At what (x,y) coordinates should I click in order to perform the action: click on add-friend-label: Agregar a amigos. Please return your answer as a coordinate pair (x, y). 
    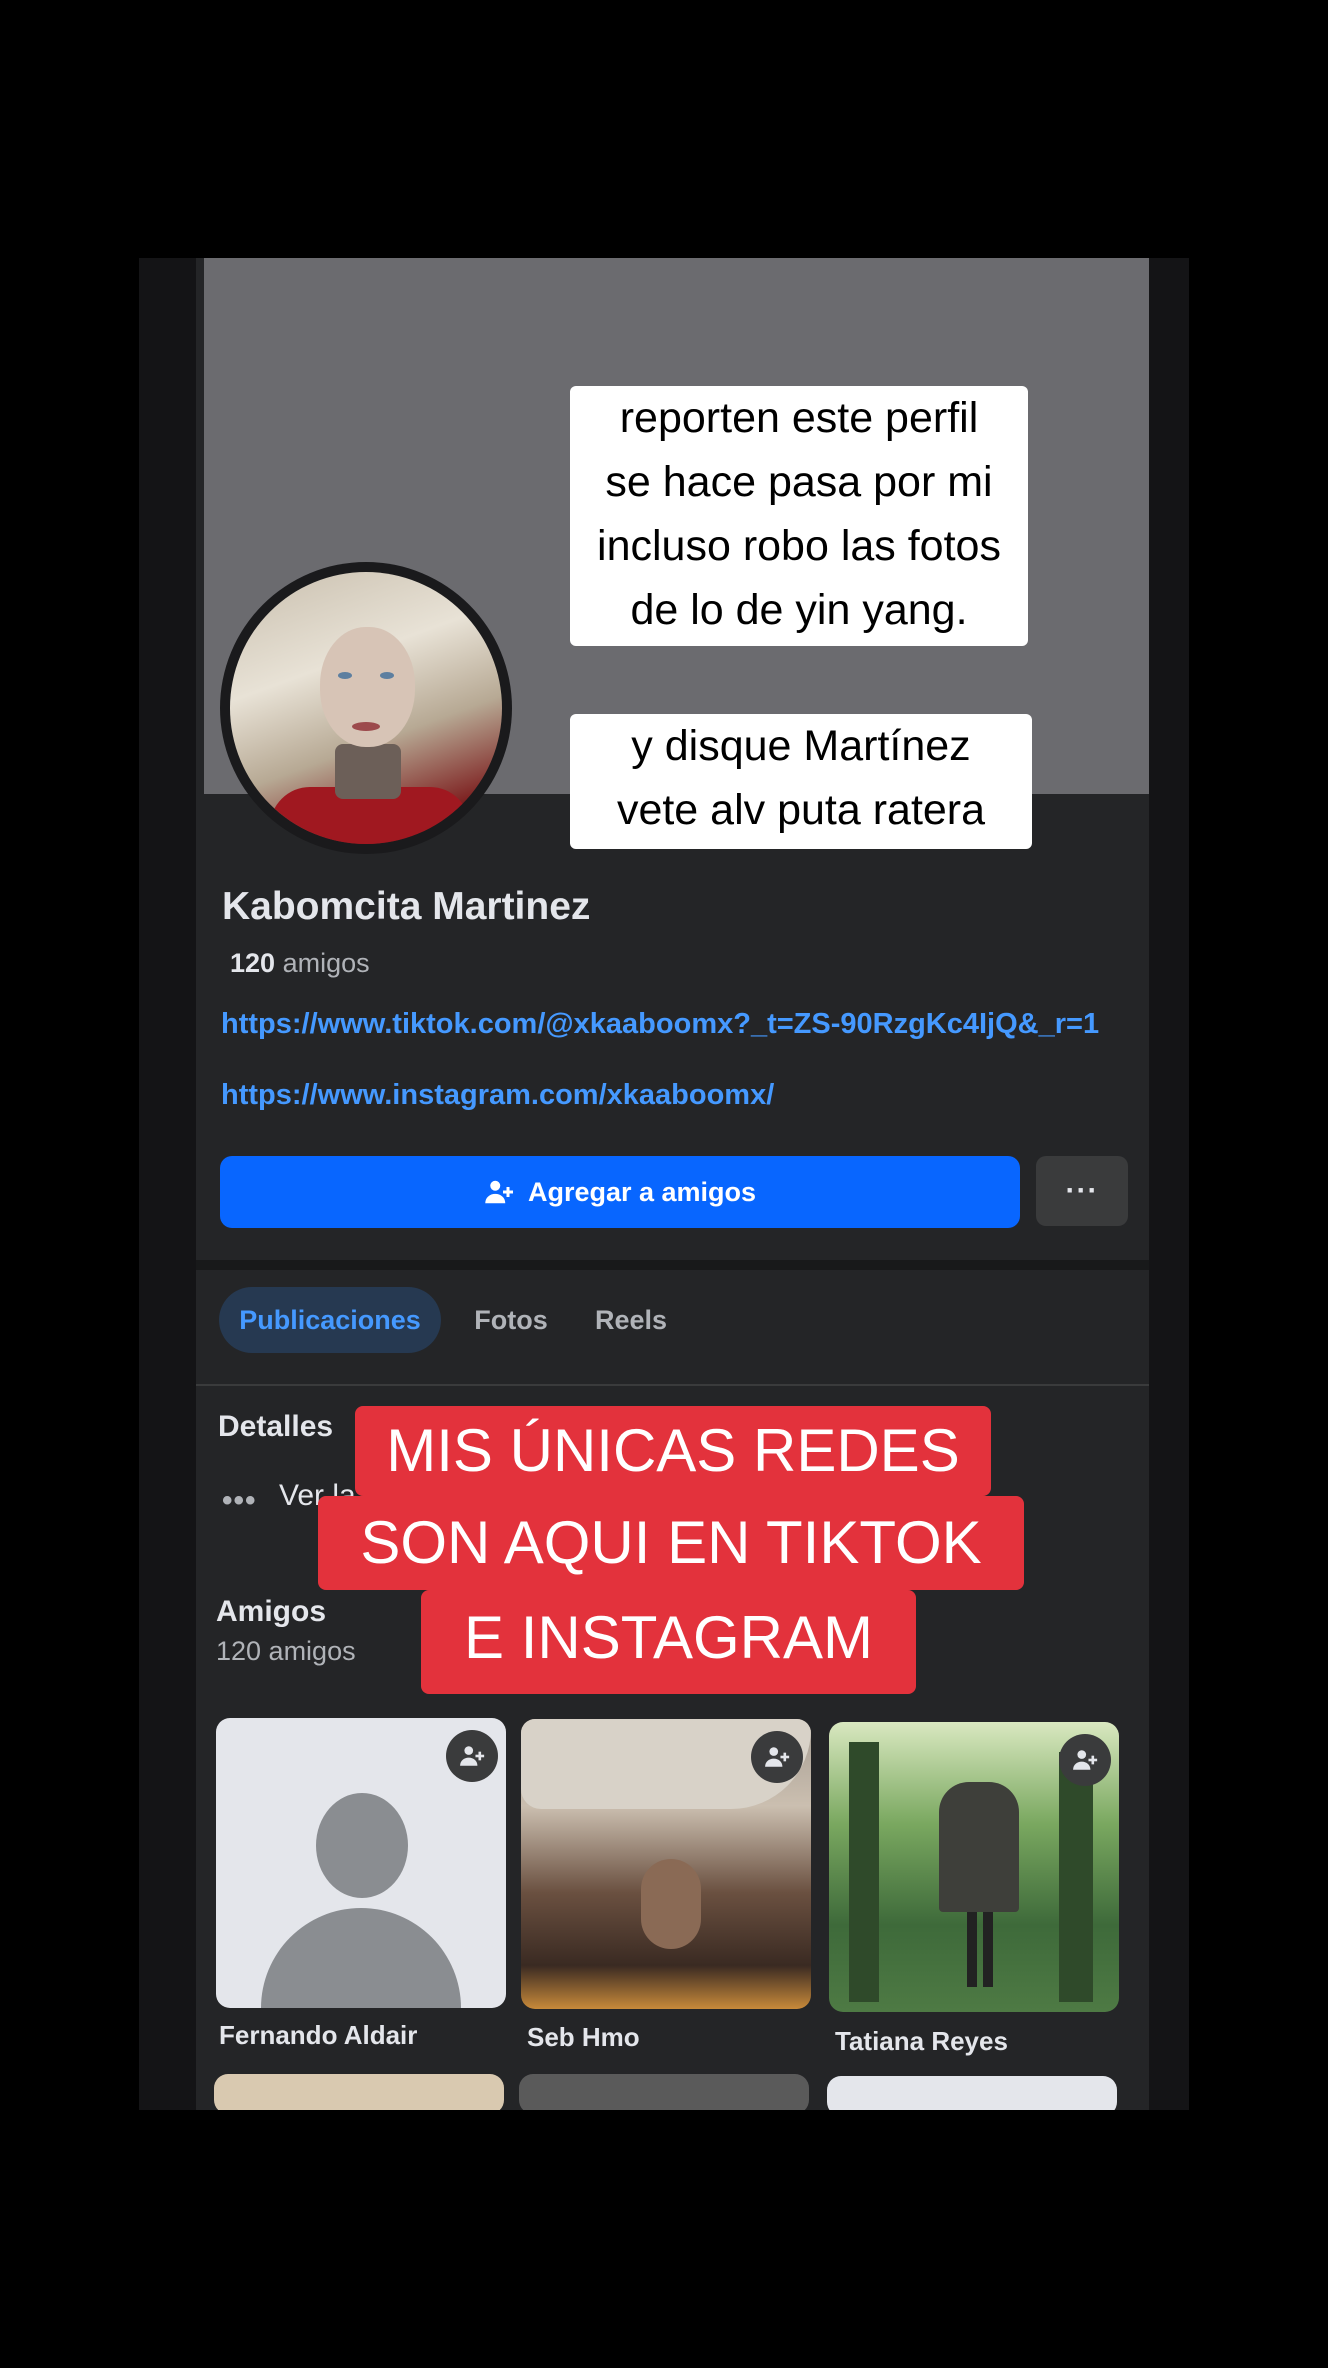
    Looking at the image, I should click on (642, 1191).